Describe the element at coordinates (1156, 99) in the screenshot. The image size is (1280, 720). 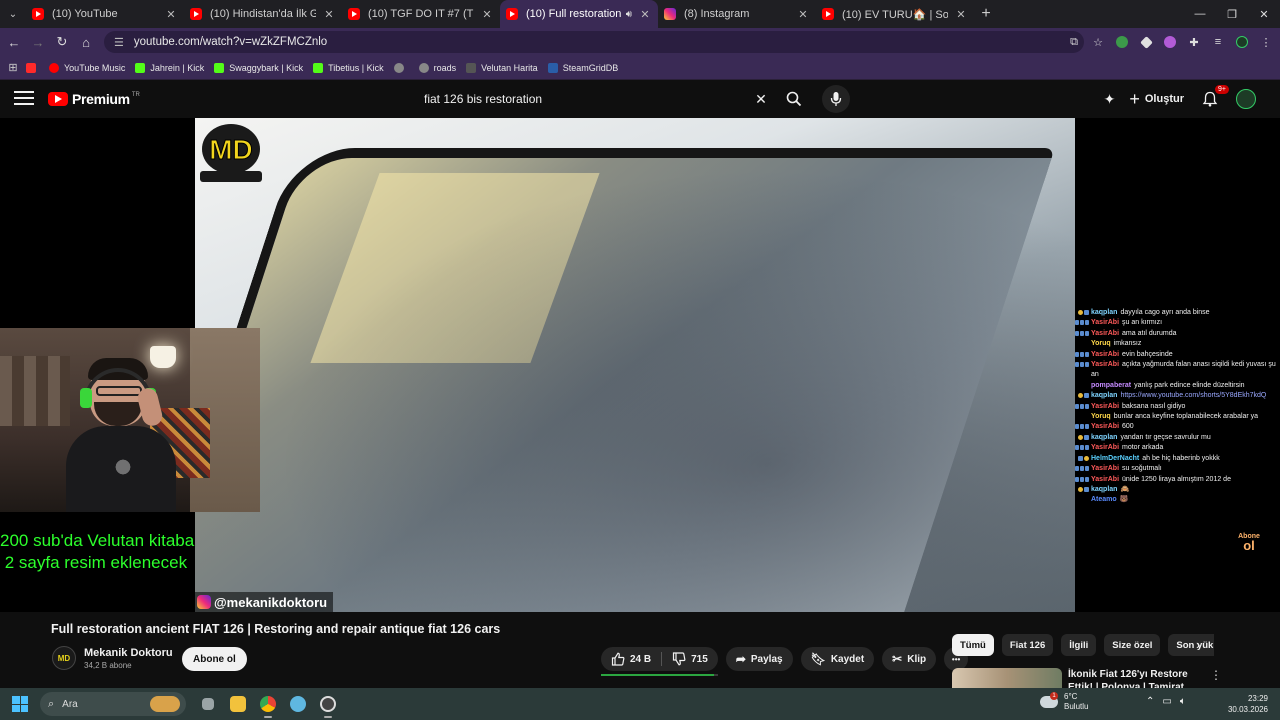
I see `create-button: + Oluştur` at that location.